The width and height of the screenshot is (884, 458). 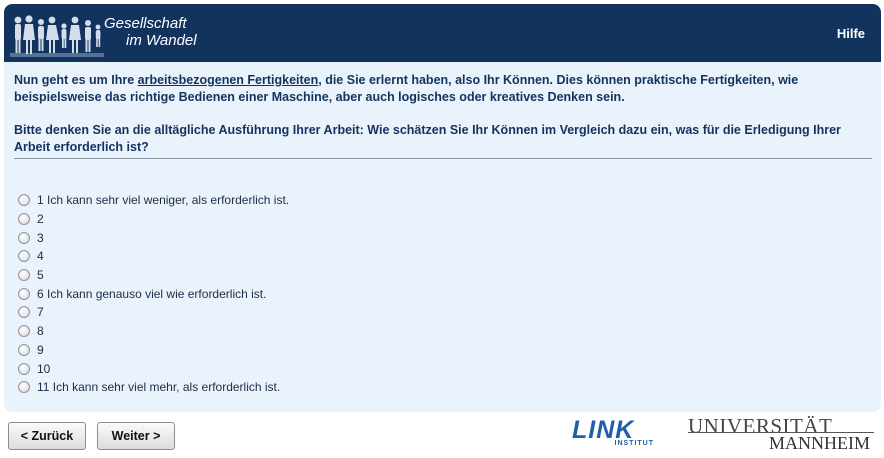 I want to click on help-link: Hilfe, so click(x=851, y=33).